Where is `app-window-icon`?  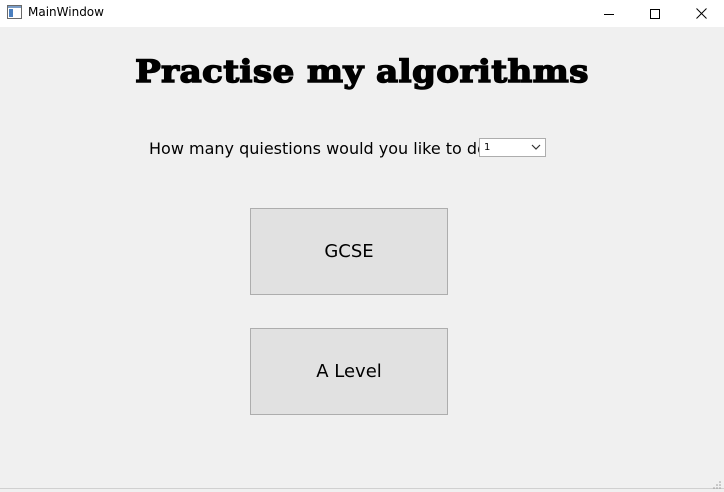 app-window-icon is located at coordinates (14, 12).